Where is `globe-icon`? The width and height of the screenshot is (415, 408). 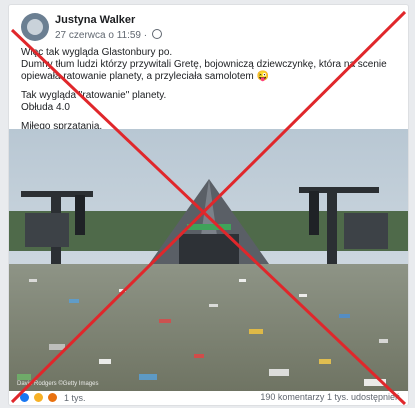
globe-icon is located at coordinates (156, 34).